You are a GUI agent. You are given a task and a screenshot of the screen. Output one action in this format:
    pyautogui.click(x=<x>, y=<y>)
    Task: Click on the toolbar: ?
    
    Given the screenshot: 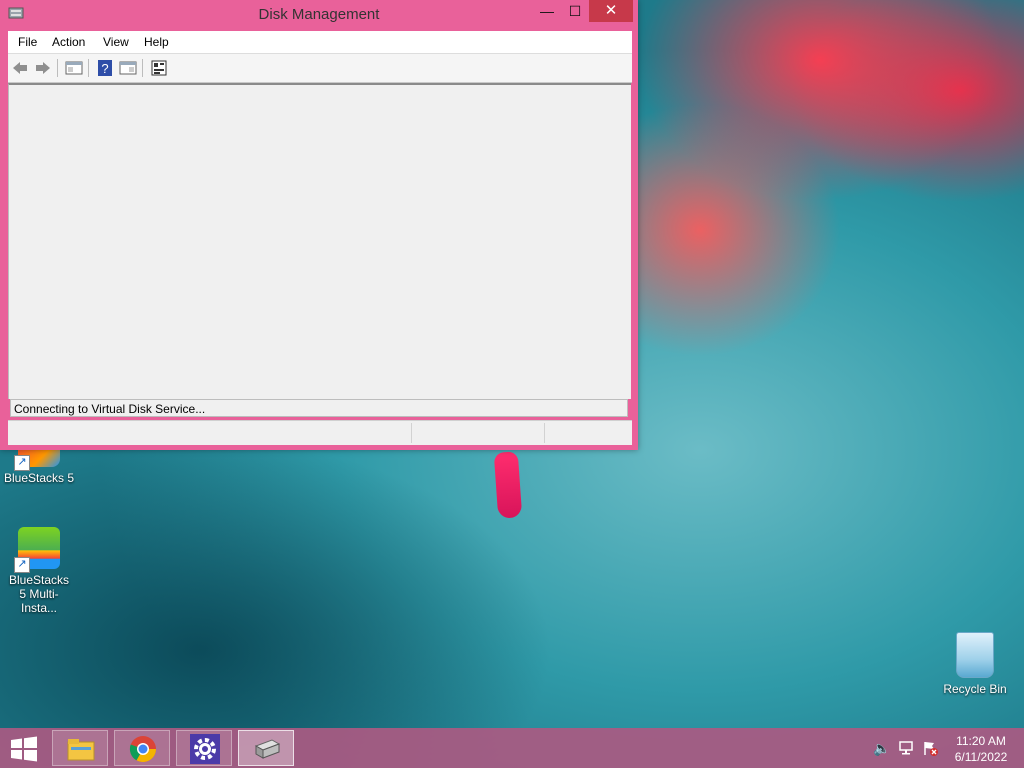 What is the action you would take?
    pyautogui.click(x=320, y=68)
    